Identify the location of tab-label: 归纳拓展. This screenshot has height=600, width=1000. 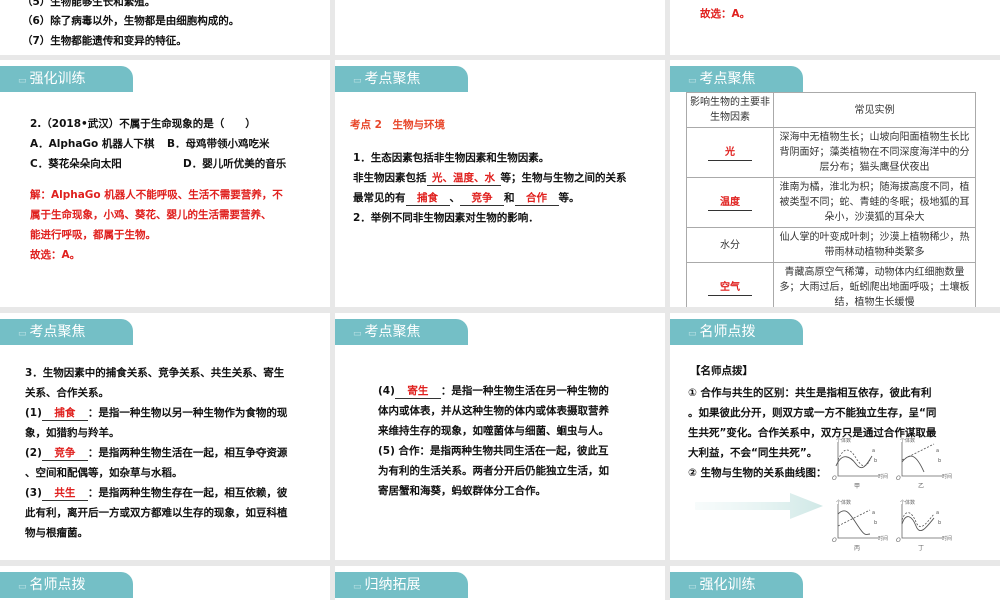
(392, 585).